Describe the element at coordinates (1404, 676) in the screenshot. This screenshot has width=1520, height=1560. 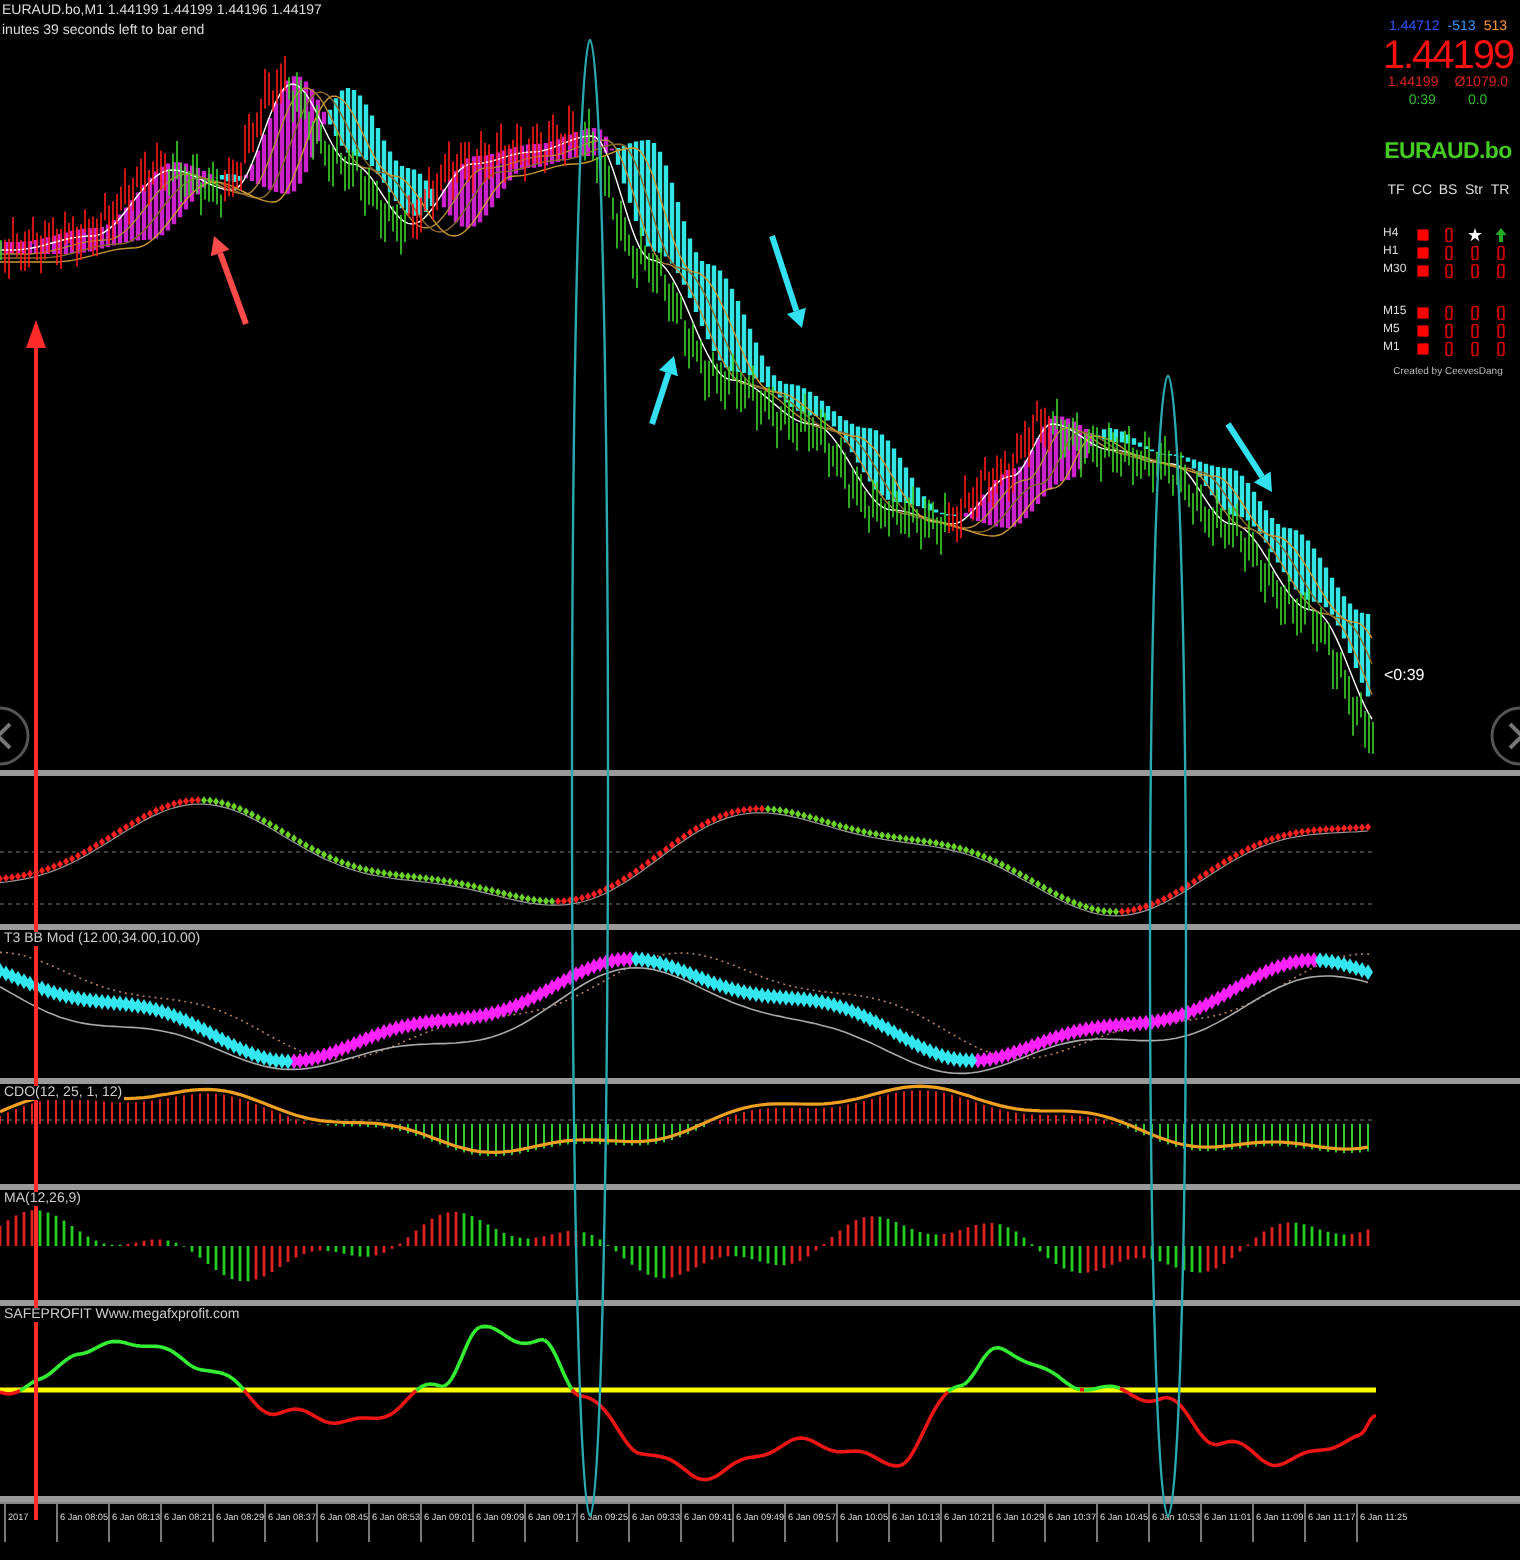
I see `countdown-label: <0:39` at that location.